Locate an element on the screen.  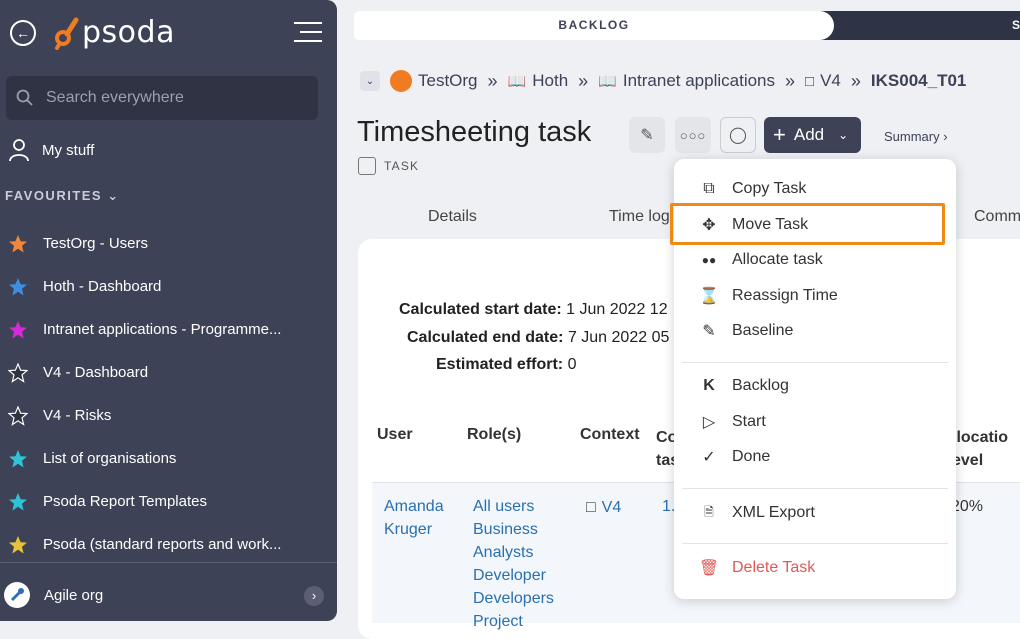
edit-button: ✎ is located at coordinates (647, 135).